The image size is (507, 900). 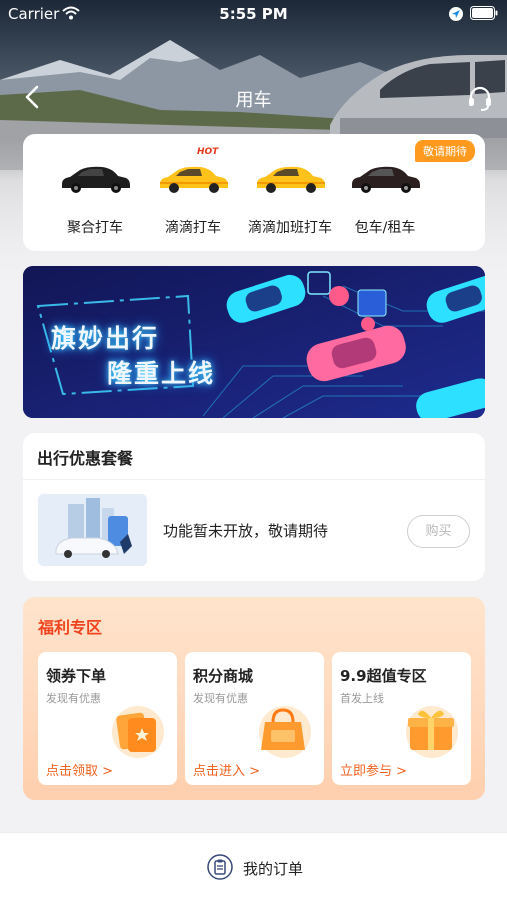 What do you see at coordinates (373, 769) in the screenshot?
I see `tile-link: 立即参与 >` at bounding box center [373, 769].